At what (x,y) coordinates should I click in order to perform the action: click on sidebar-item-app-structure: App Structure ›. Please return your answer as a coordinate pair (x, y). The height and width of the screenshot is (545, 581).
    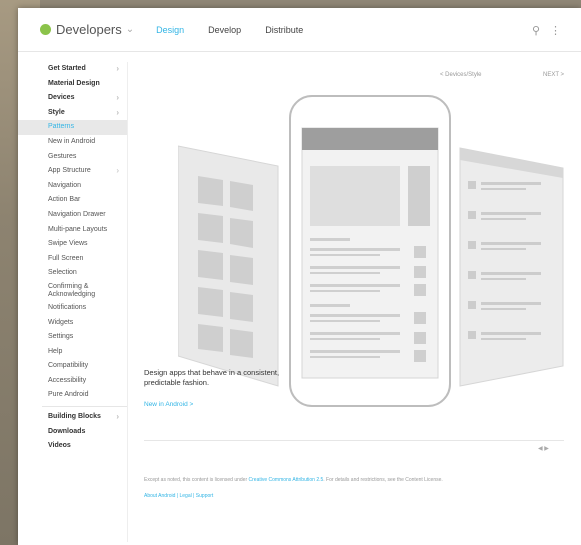
    Looking at the image, I should click on (72, 171).